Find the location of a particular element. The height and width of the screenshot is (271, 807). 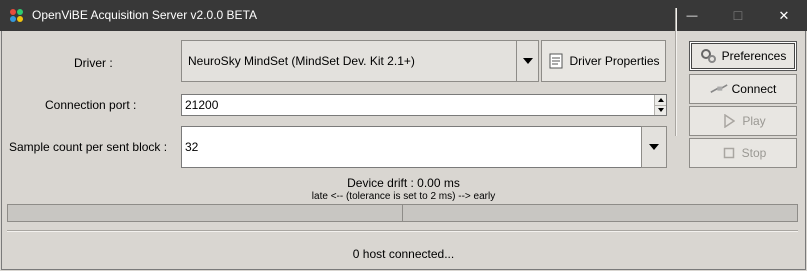

port-spinbox is located at coordinates (424, 105).